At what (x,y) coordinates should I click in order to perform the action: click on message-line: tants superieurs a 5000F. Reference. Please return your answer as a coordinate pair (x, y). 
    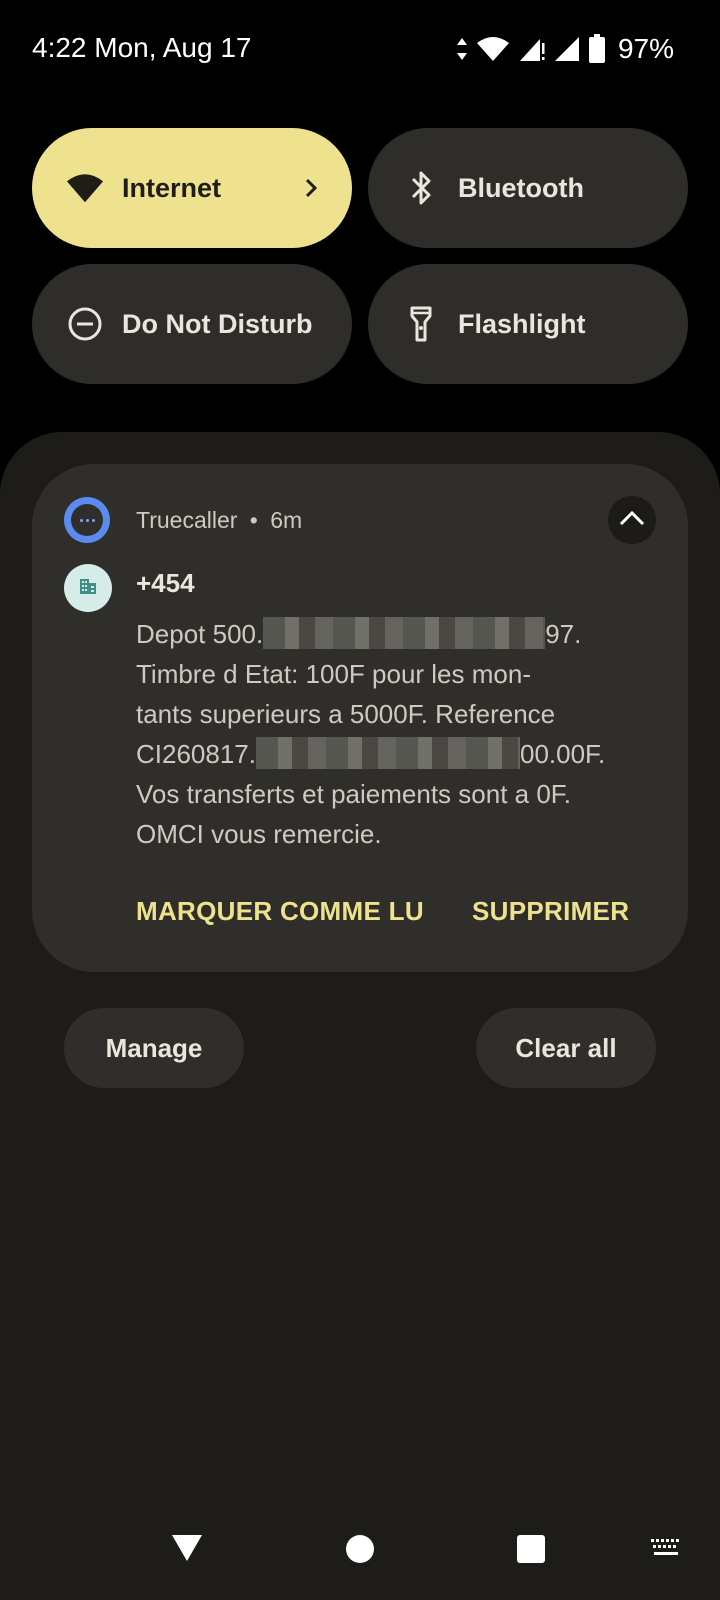
    Looking at the image, I should click on (346, 714).